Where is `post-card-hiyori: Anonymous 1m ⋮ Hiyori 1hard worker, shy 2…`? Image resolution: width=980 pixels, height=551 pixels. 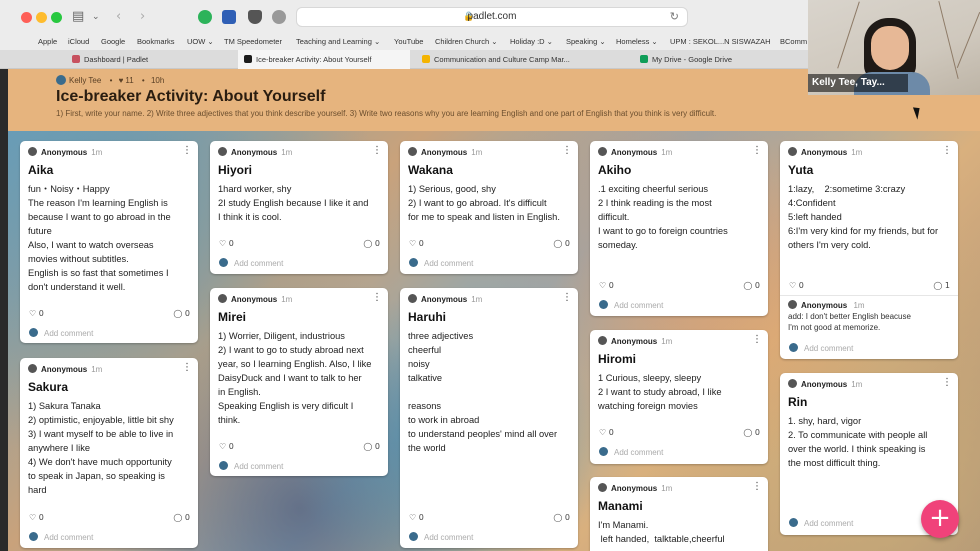 post-card-hiyori: Anonymous 1m ⋮ Hiyori 1hard worker, shy 2… is located at coordinates (299, 207).